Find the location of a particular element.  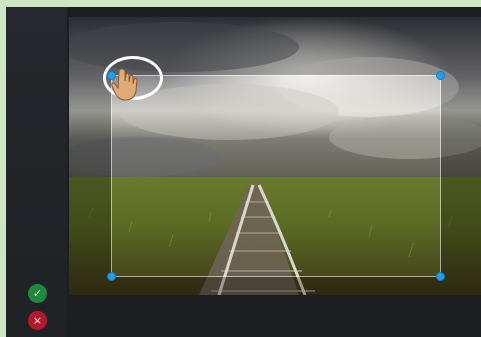

left-toolbar: ✓ × is located at coordinates (36, 172).